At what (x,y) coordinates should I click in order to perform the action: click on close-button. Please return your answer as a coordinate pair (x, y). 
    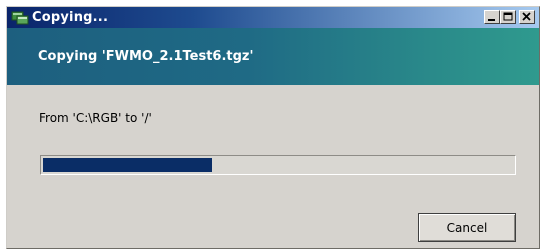
    Looking at the image, I should click on (527, 17).